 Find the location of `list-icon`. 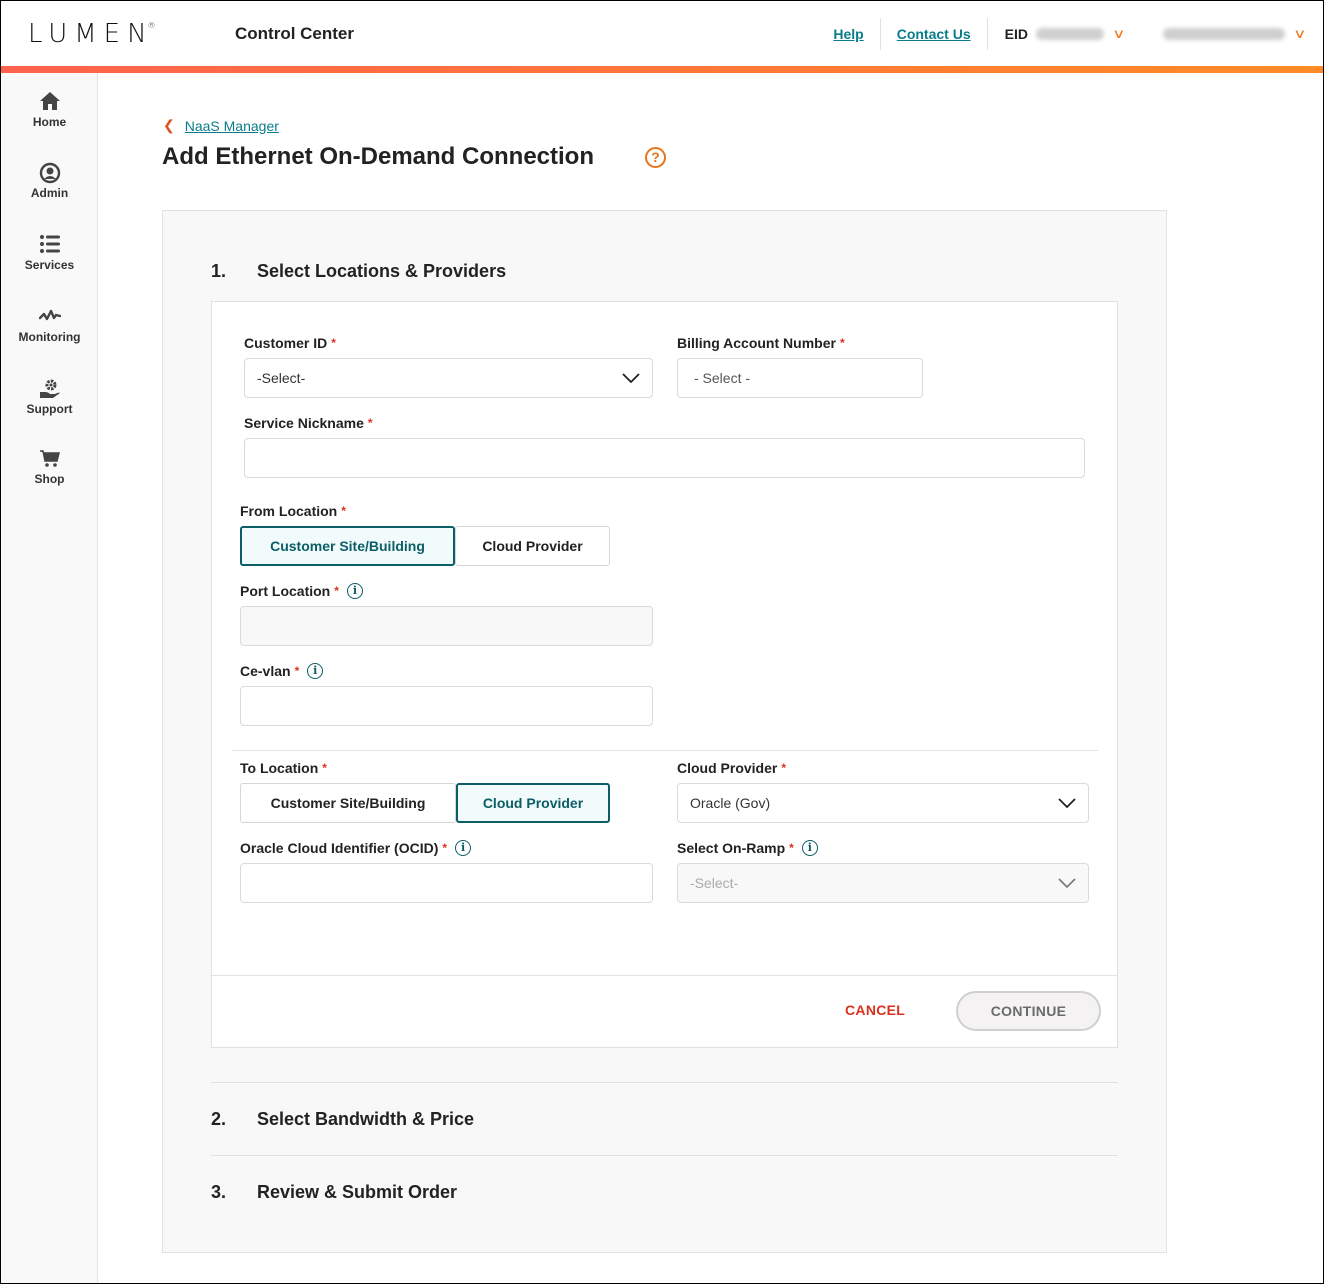

list-icon is located at coordinates (49, 245).